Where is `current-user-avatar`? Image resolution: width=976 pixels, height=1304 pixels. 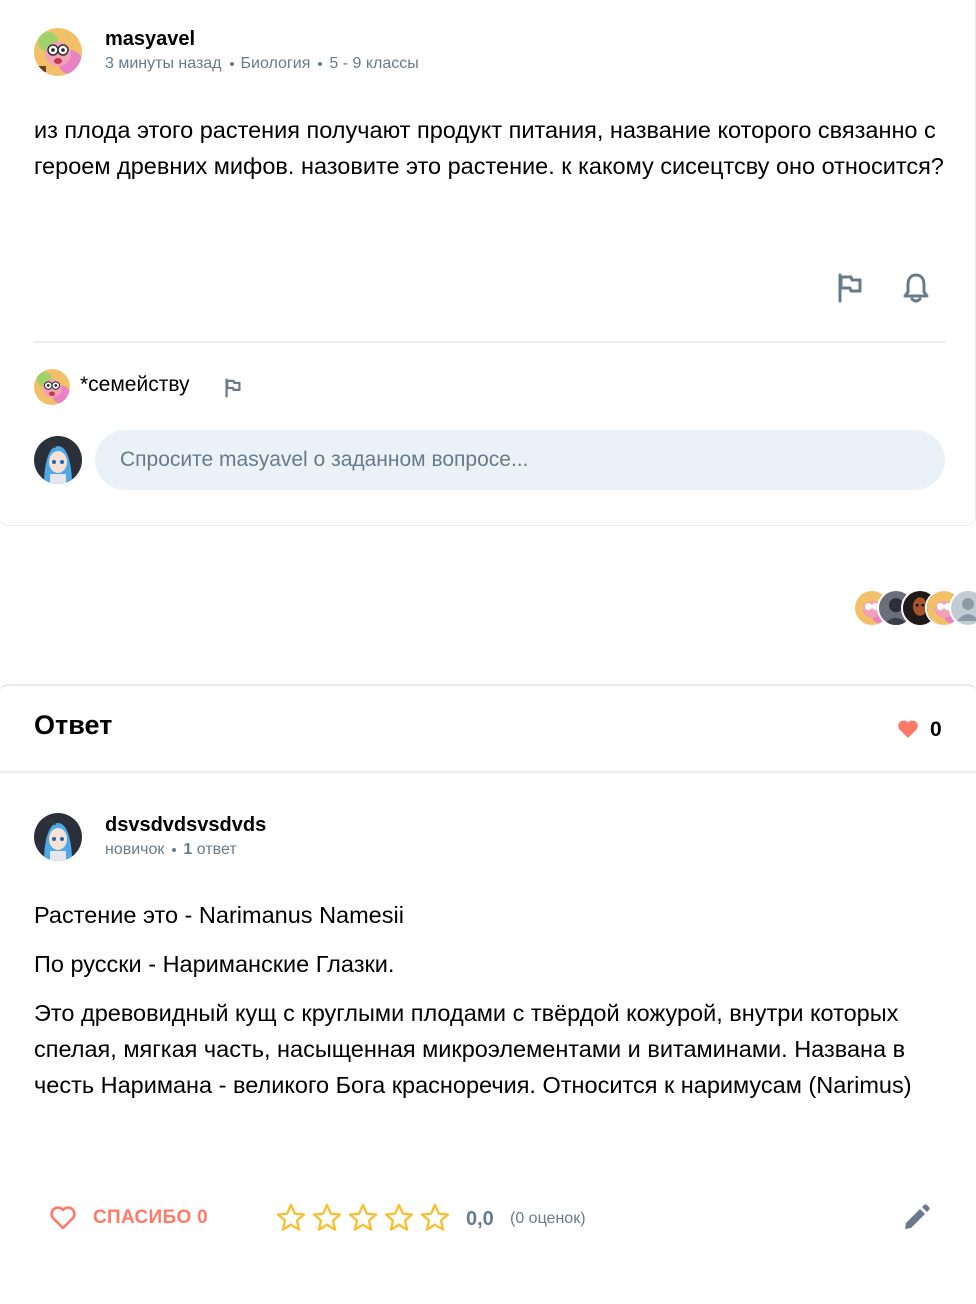 current-user-avatar is located at coordinates (58, 460).